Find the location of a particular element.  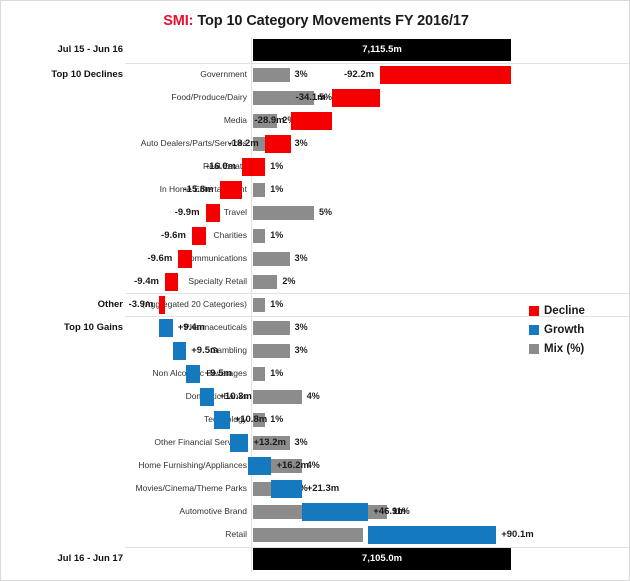

chart-row: Real Estate 1% -16.0m is located at coordinates (315, 166).